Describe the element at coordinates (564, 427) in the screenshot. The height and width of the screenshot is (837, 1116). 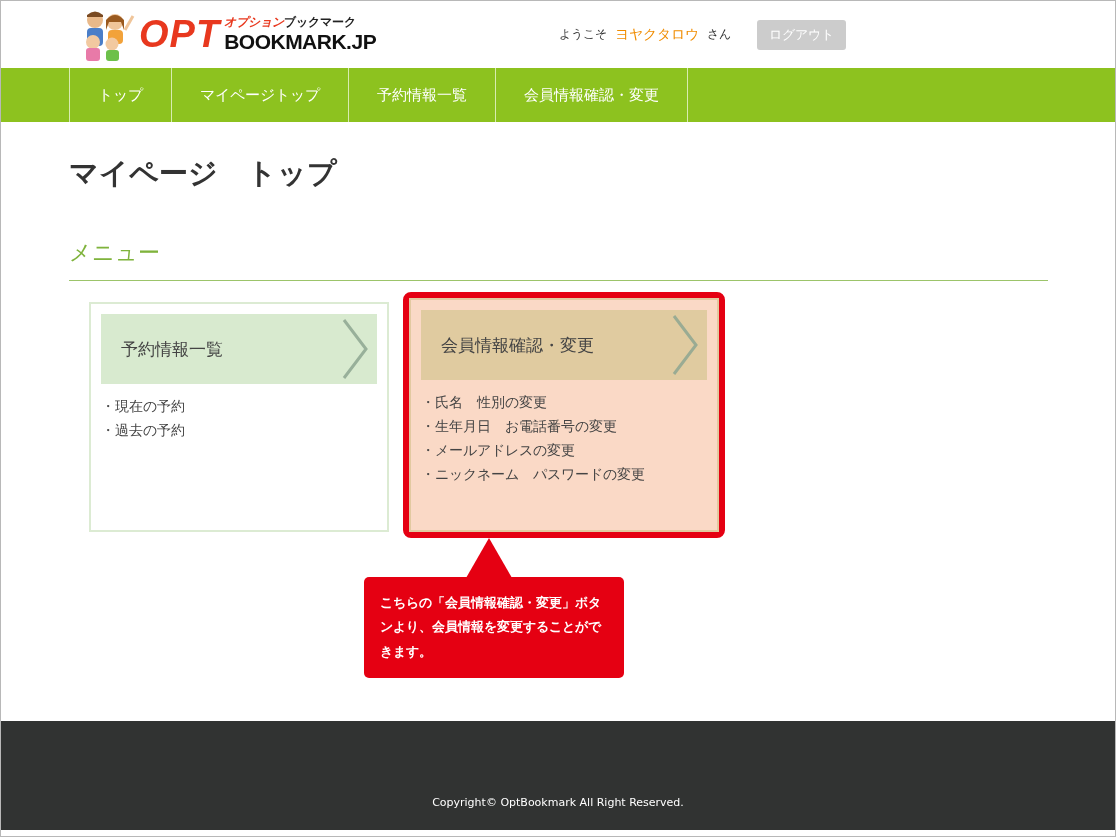
I see `menu-link: ・生年月日 お電話番号の変更` at that location.